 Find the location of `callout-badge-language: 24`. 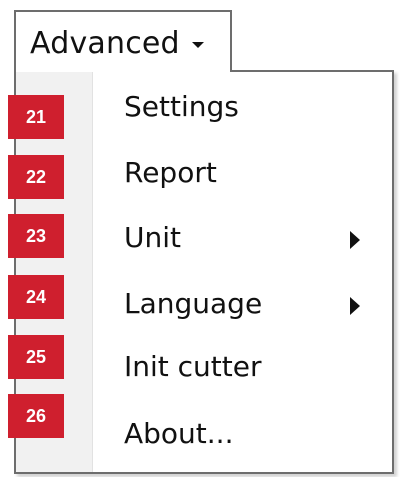

callout-badge-language: 24 is located at coordinates (36, 297).